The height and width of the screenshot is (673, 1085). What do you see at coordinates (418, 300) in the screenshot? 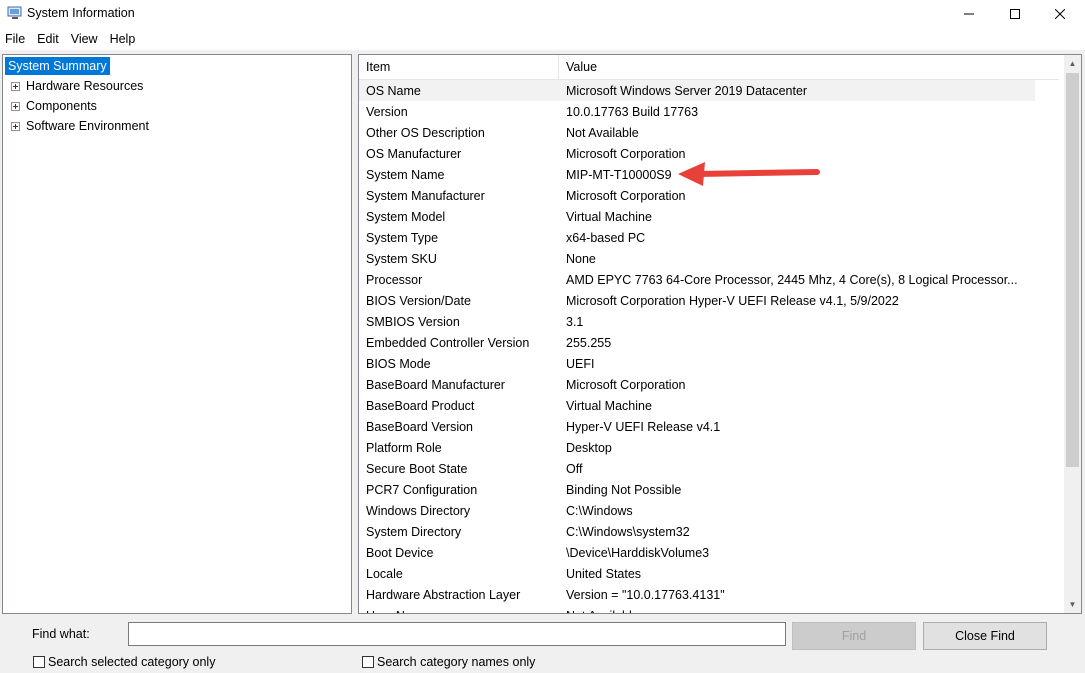
I see `cell-item: BIOS Version/Date` at bounding box center [418, 300].